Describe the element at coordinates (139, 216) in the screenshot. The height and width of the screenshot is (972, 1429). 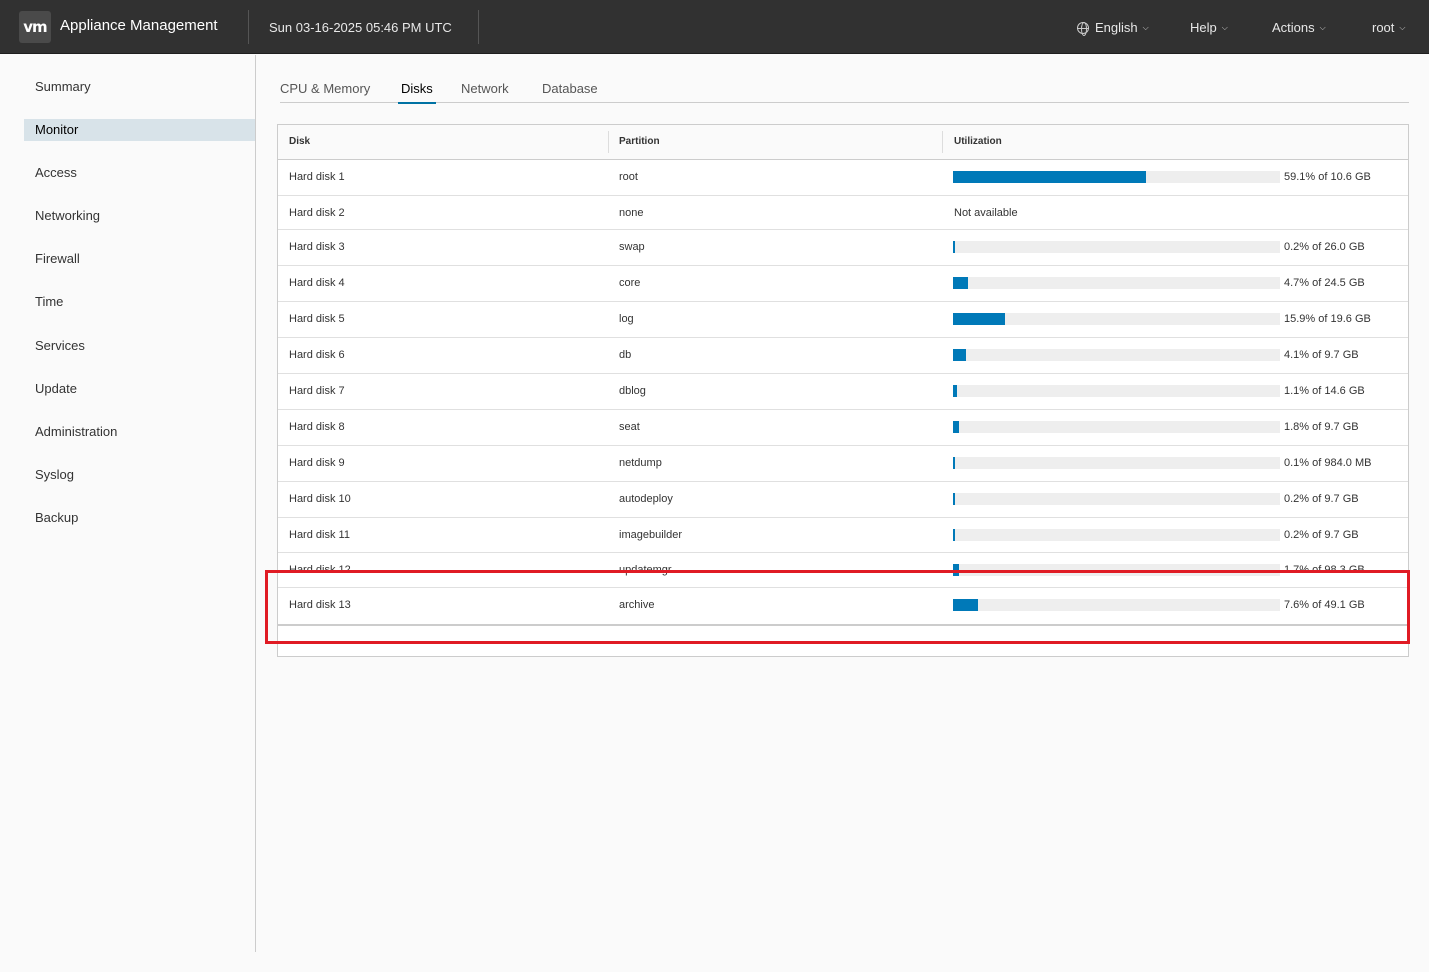
I see `sidebar-item-networking: Networking` at that location.